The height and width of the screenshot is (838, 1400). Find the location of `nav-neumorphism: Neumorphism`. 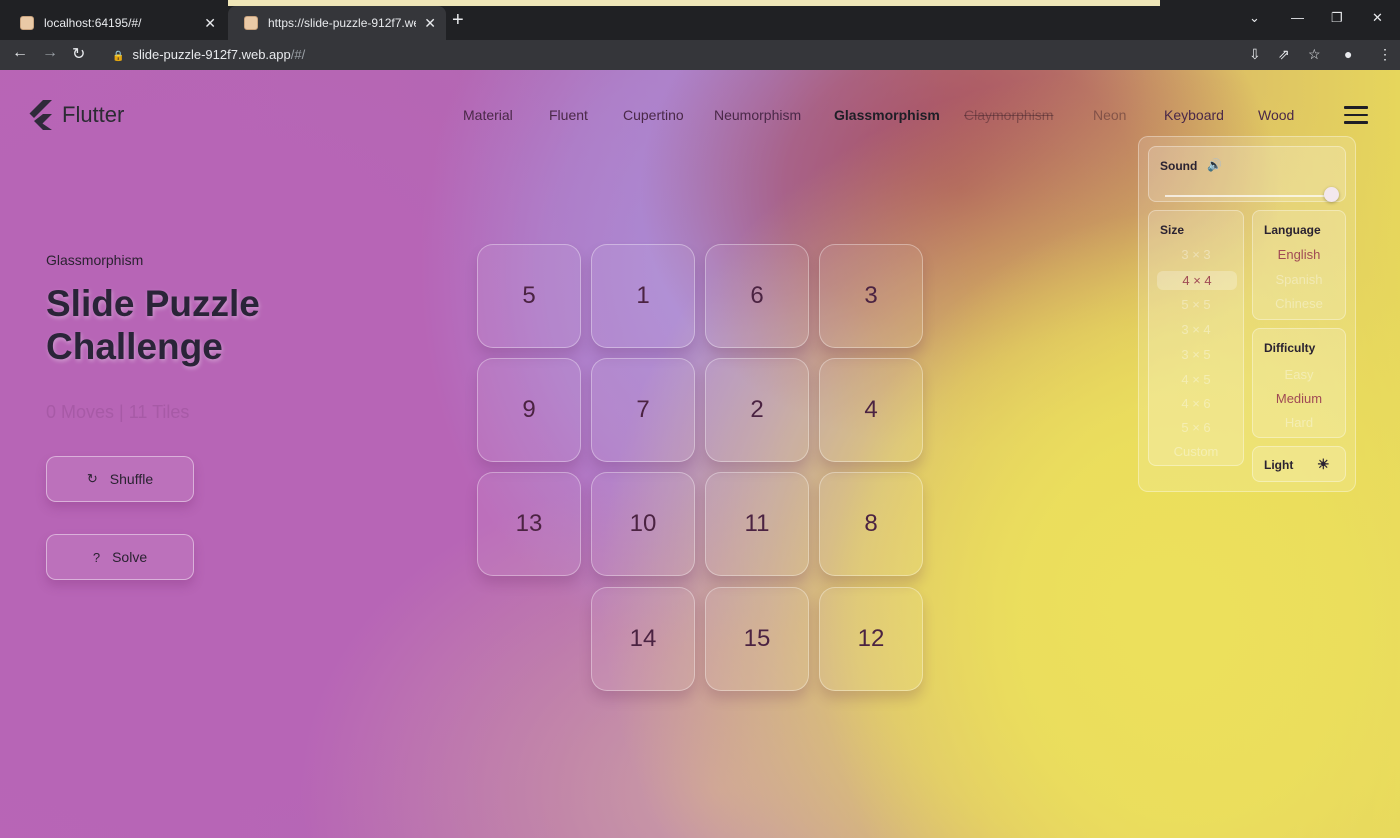

nav-neumorphism: Neumorphism is located at coordinates (757, 115).